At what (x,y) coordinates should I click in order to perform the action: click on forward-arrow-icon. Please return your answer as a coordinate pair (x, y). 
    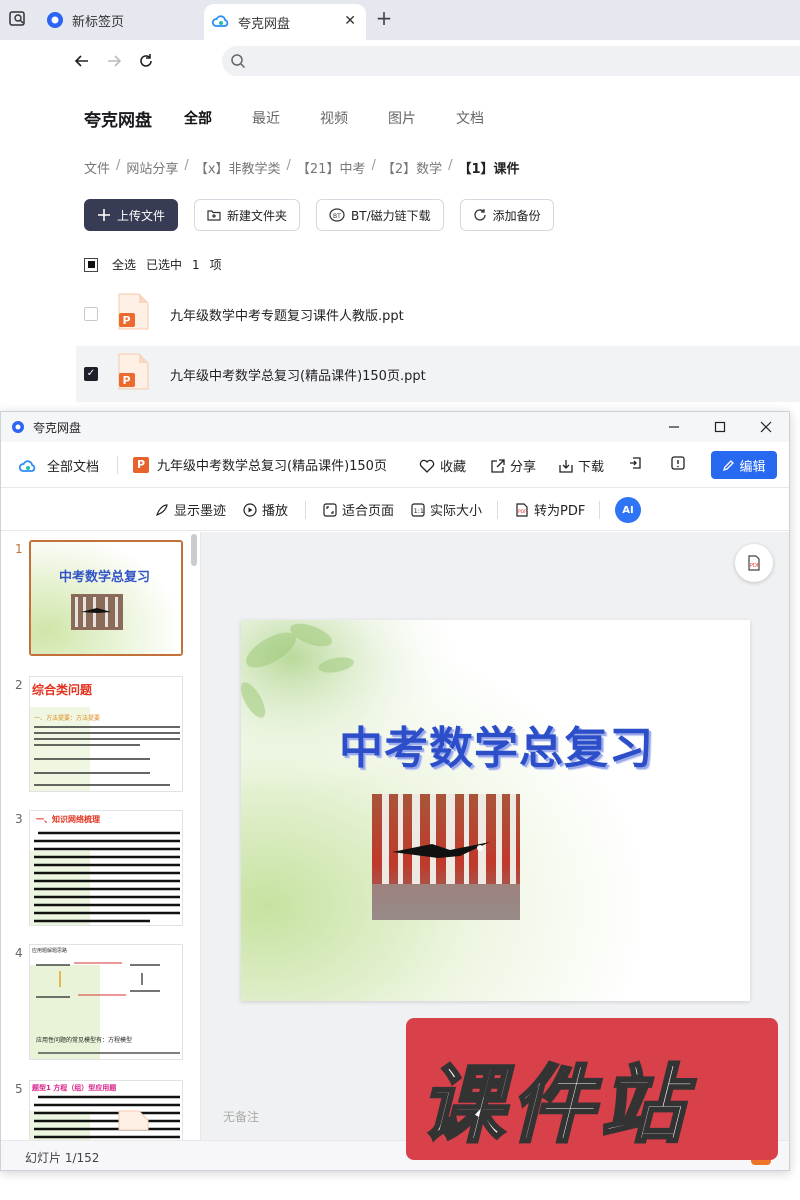
    Looking at the image, I should click on (114, 61).